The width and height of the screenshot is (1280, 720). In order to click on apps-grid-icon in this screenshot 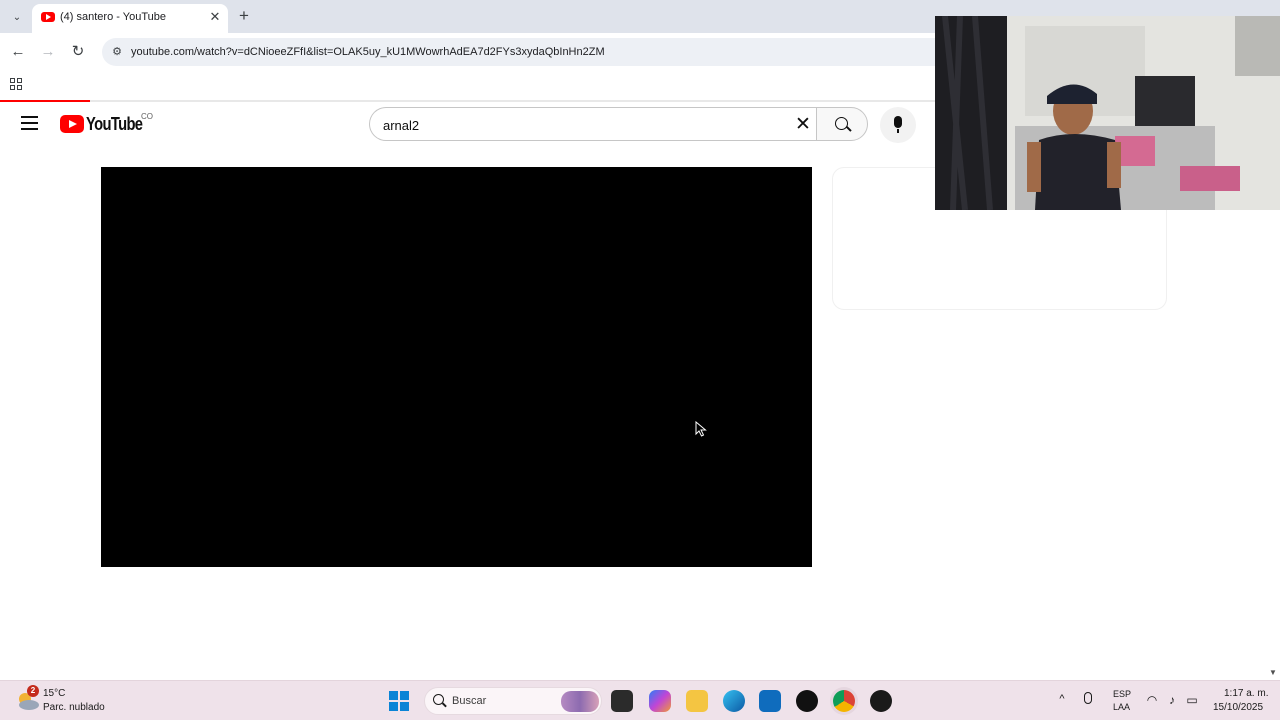, I will do `click(16, 84)`.